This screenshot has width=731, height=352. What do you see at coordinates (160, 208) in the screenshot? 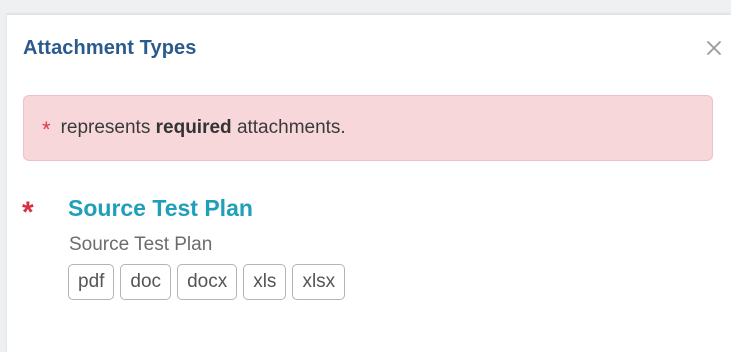
I see `attachment-title-link: Source Test Plan` at bounding box center [160, 208].